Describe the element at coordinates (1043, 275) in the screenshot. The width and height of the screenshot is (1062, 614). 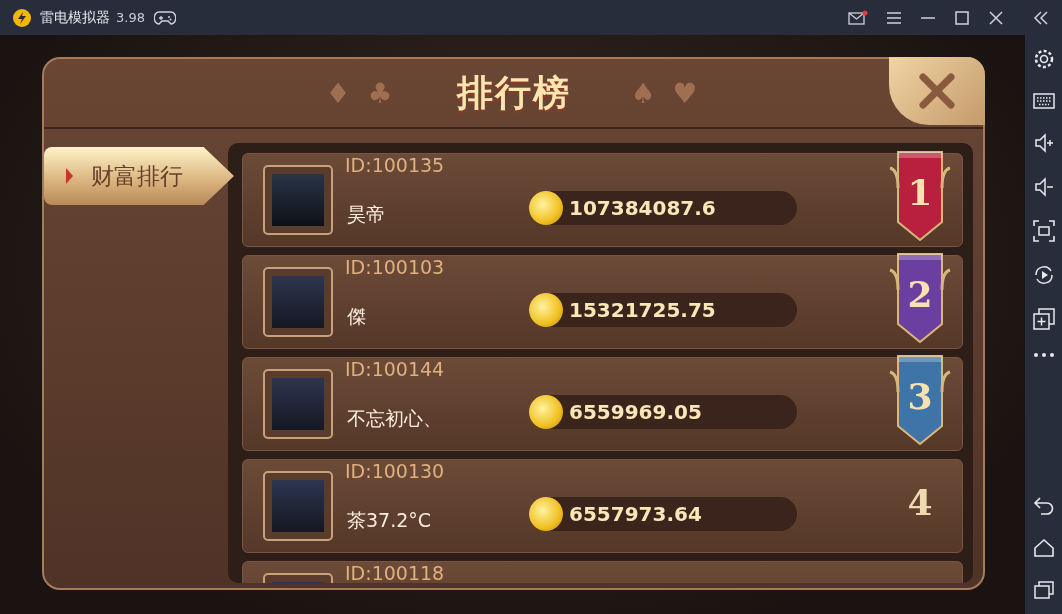
I see `rotate-play-icon` at that location.